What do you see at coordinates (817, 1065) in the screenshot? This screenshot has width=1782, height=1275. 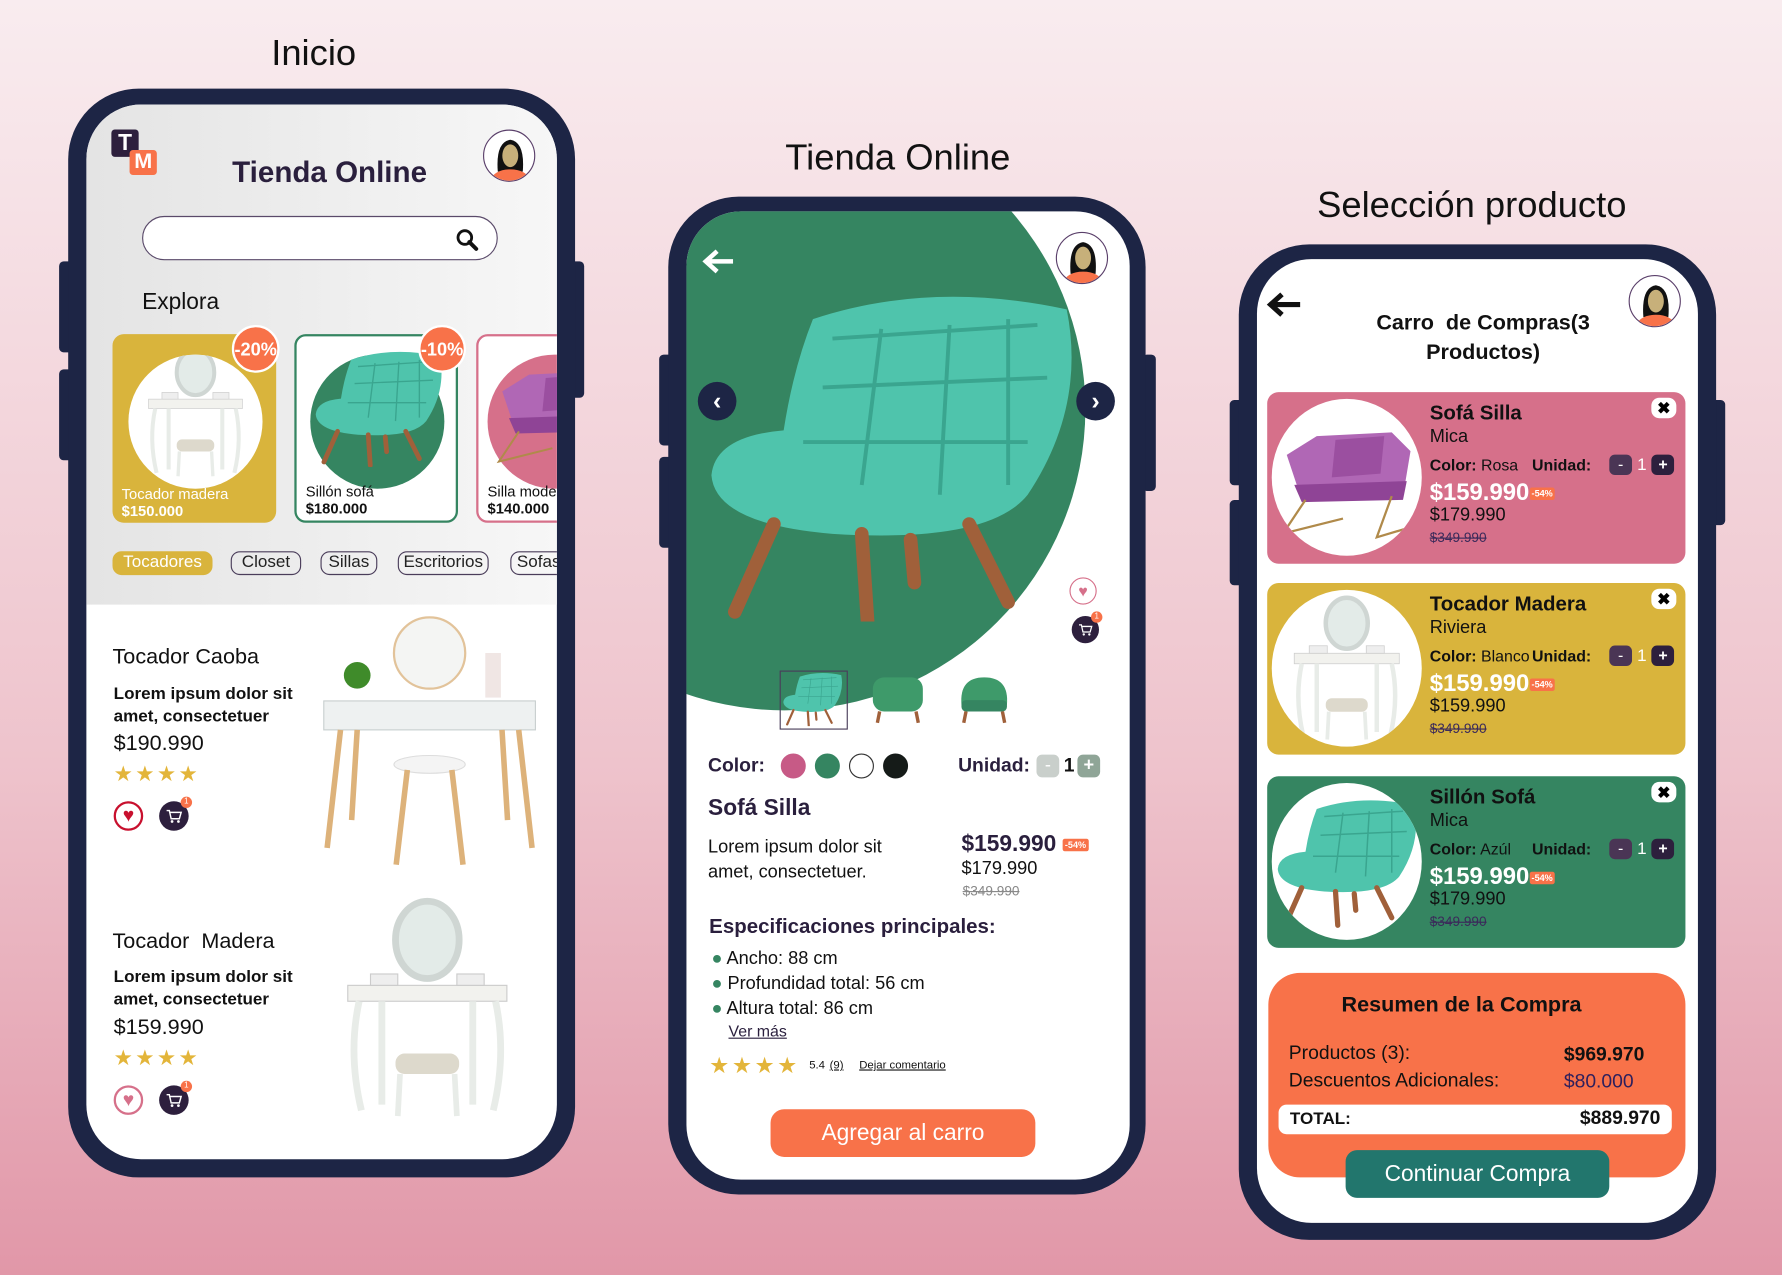 I see `rating-value: 5.4` at bounding box center [817, 1065].